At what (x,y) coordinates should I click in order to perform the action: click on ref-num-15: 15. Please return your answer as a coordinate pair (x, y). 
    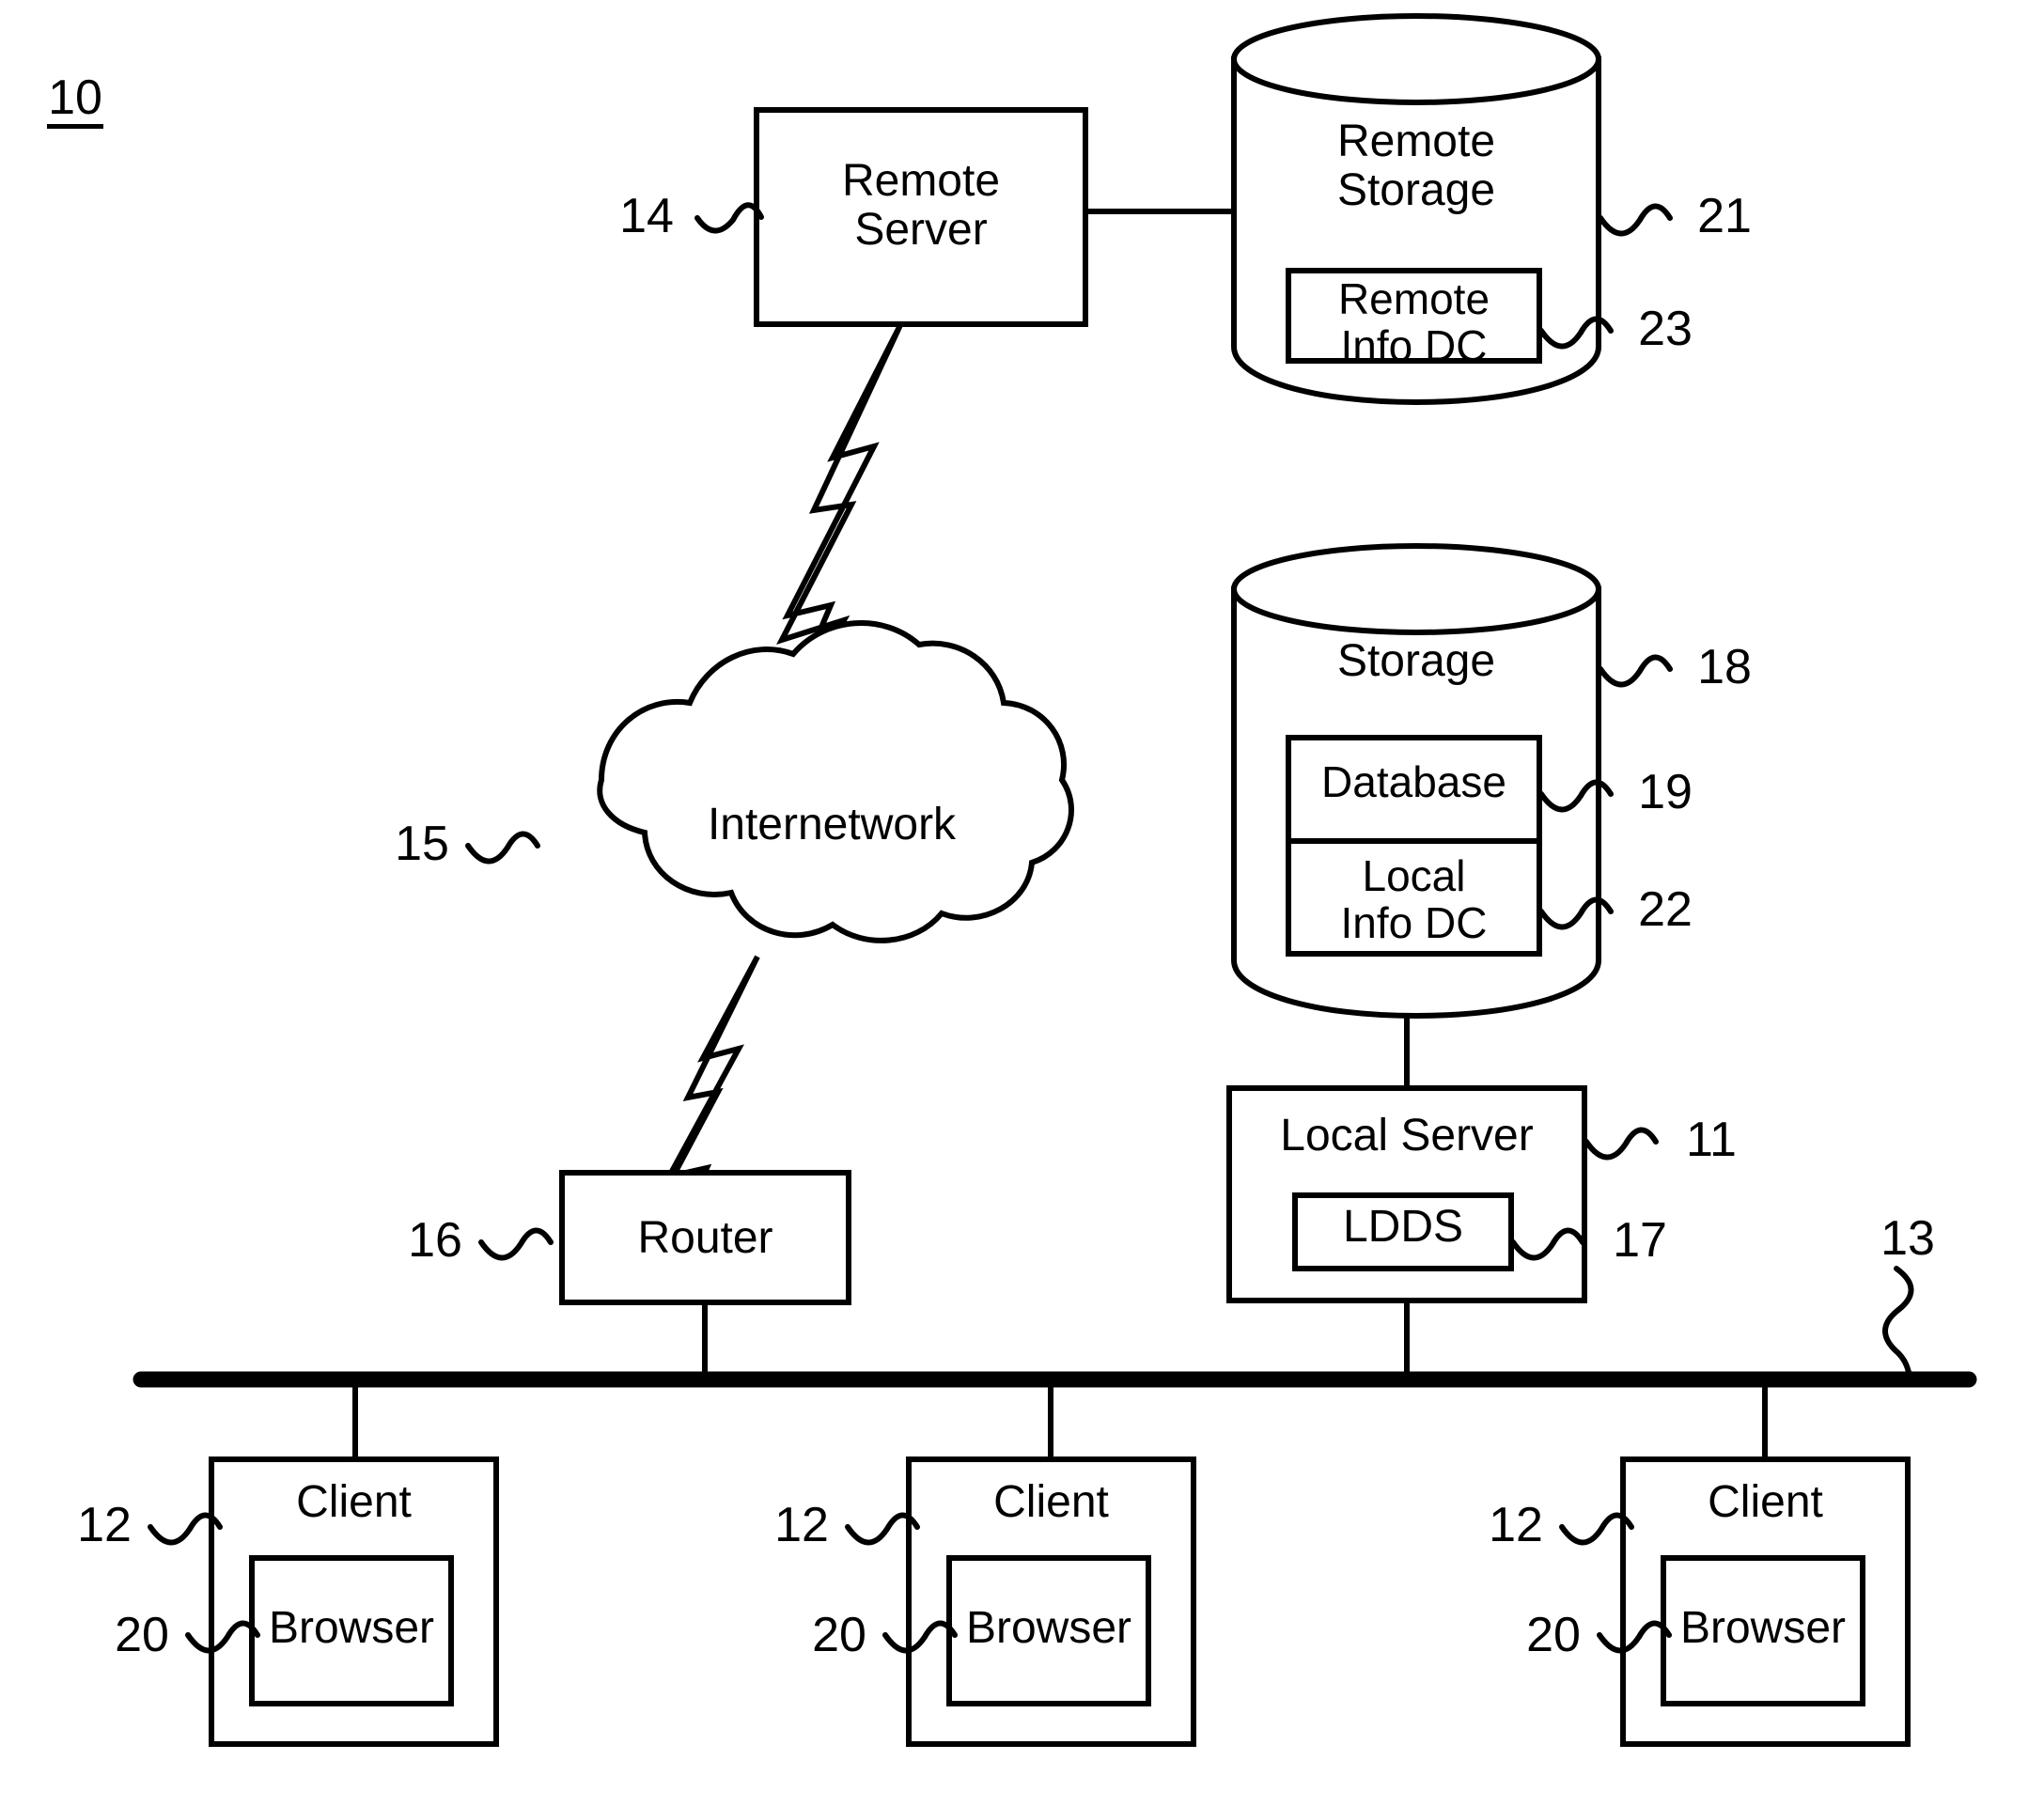
    Looking at the image, I should click on (422, 844).